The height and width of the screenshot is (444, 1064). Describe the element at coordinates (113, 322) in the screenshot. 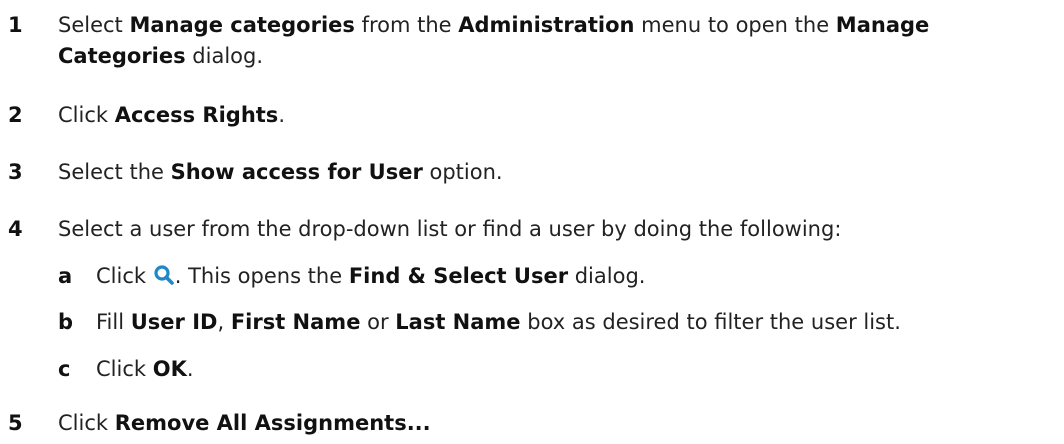

I see `text: Fill` at that location.